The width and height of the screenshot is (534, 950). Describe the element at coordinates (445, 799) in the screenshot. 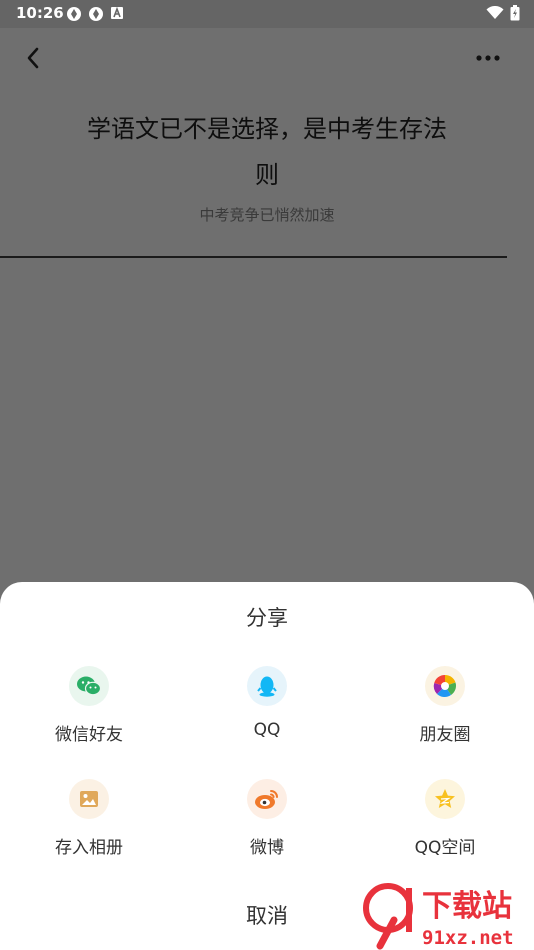

I see `qzone-icon` at that location.